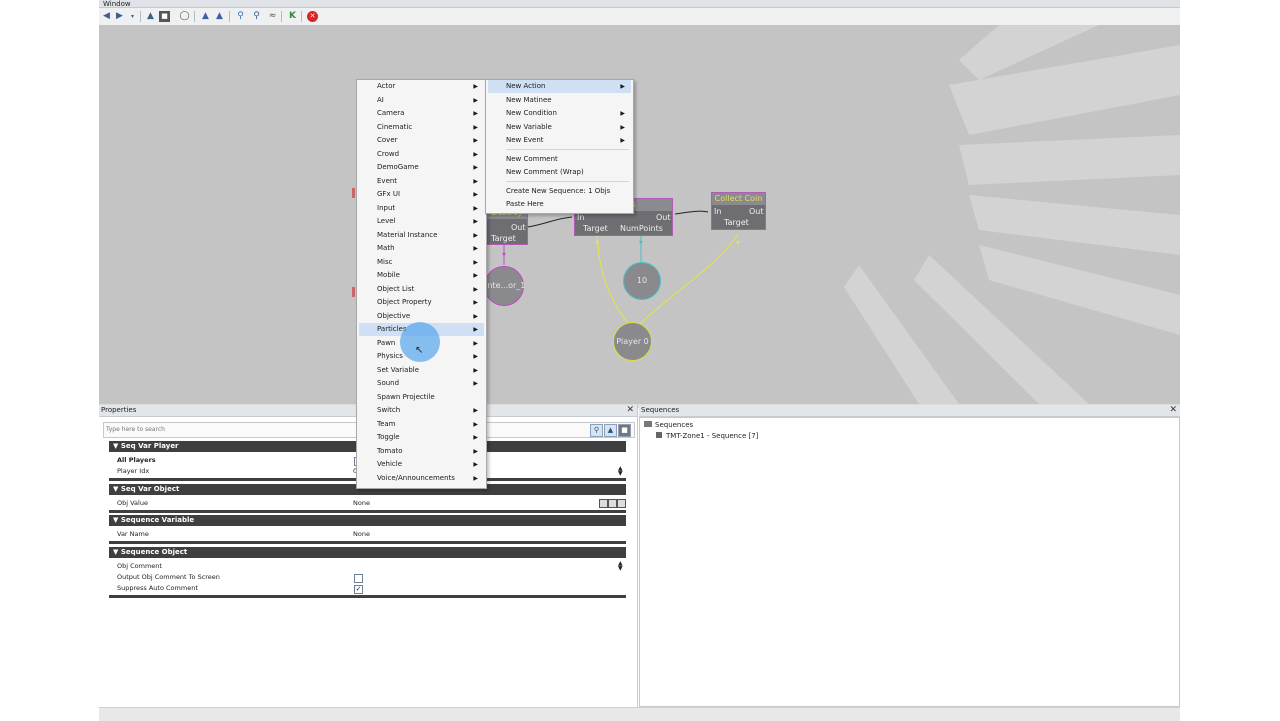 The image size is (1280, 721). Describe the element at coordinates (119, 16) in the screenshot. I see `forward-arrow-icon: ▶` at that location.